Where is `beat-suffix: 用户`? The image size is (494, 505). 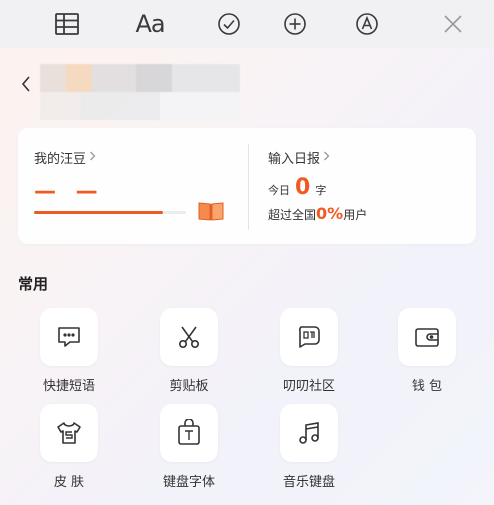 beat-suffix: 用户 is located at coordinates (355, 215).